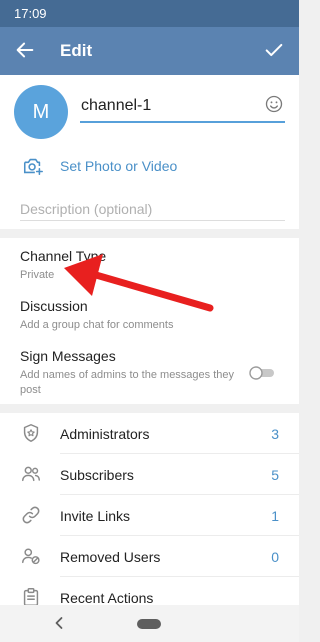  What do you see at coordinates (182, 109) in the screenshot?
I see `channel-name-input` at bounding box center [182, 109].